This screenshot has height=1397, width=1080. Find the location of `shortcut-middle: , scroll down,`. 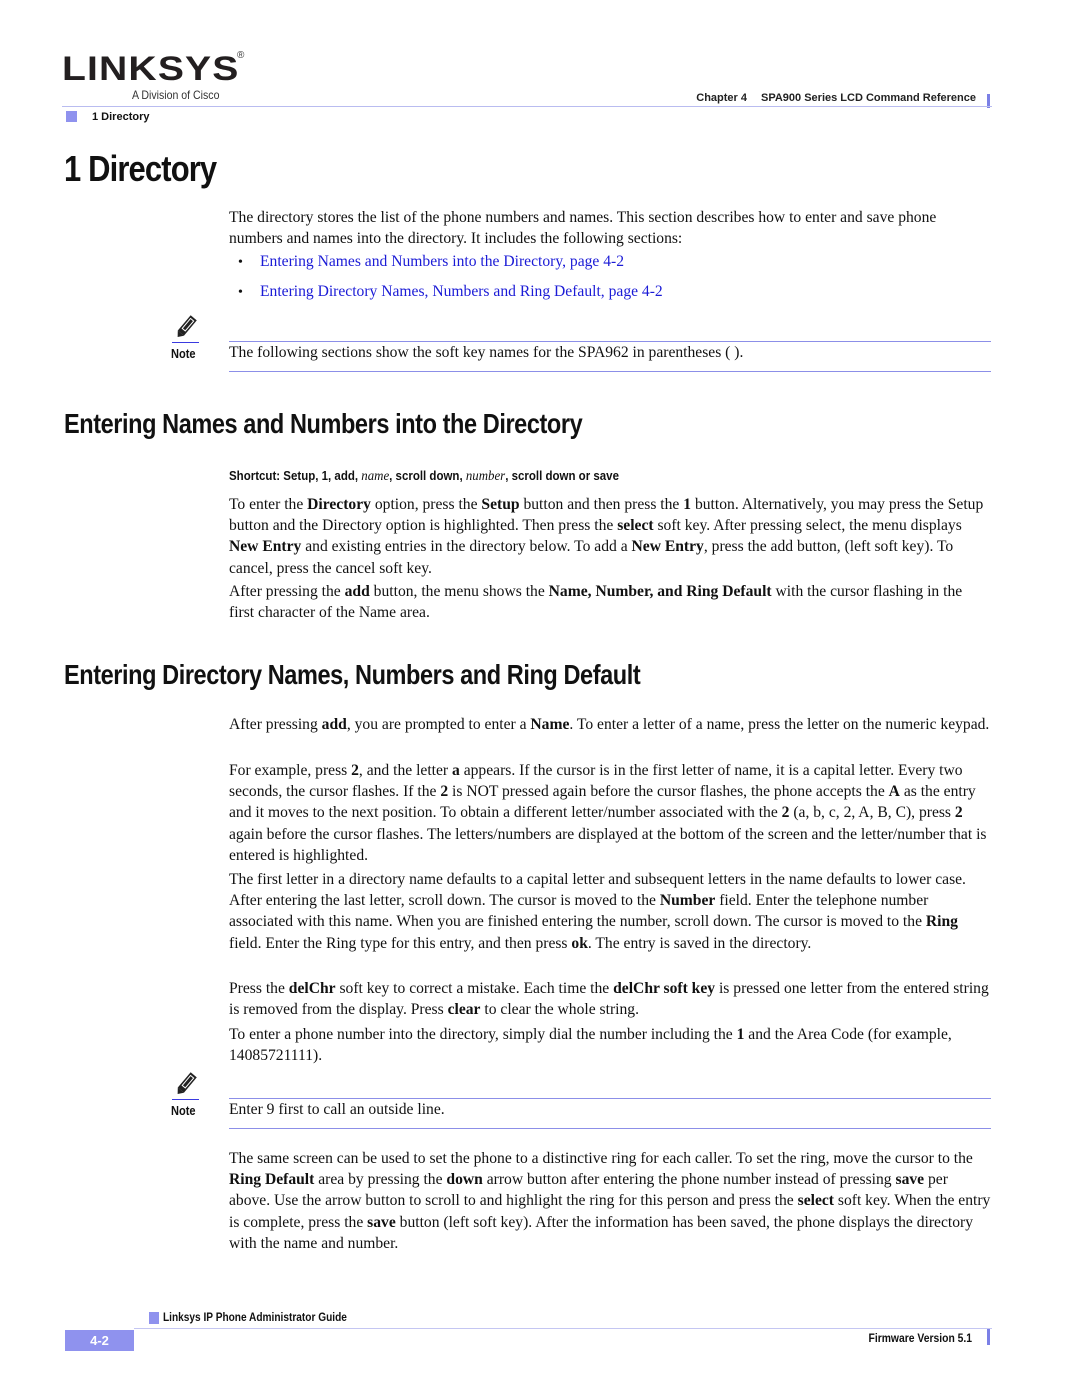

shortcut-middle: , scroll down, is located at coordinates (427, 476).